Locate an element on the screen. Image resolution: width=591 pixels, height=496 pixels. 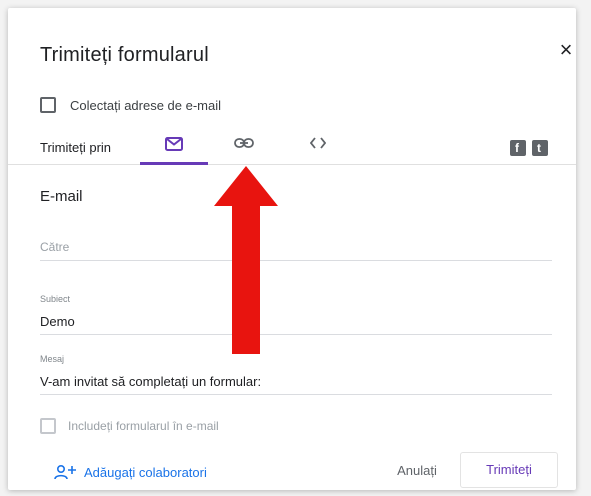
tab-link is located at coordinates (244, 146).